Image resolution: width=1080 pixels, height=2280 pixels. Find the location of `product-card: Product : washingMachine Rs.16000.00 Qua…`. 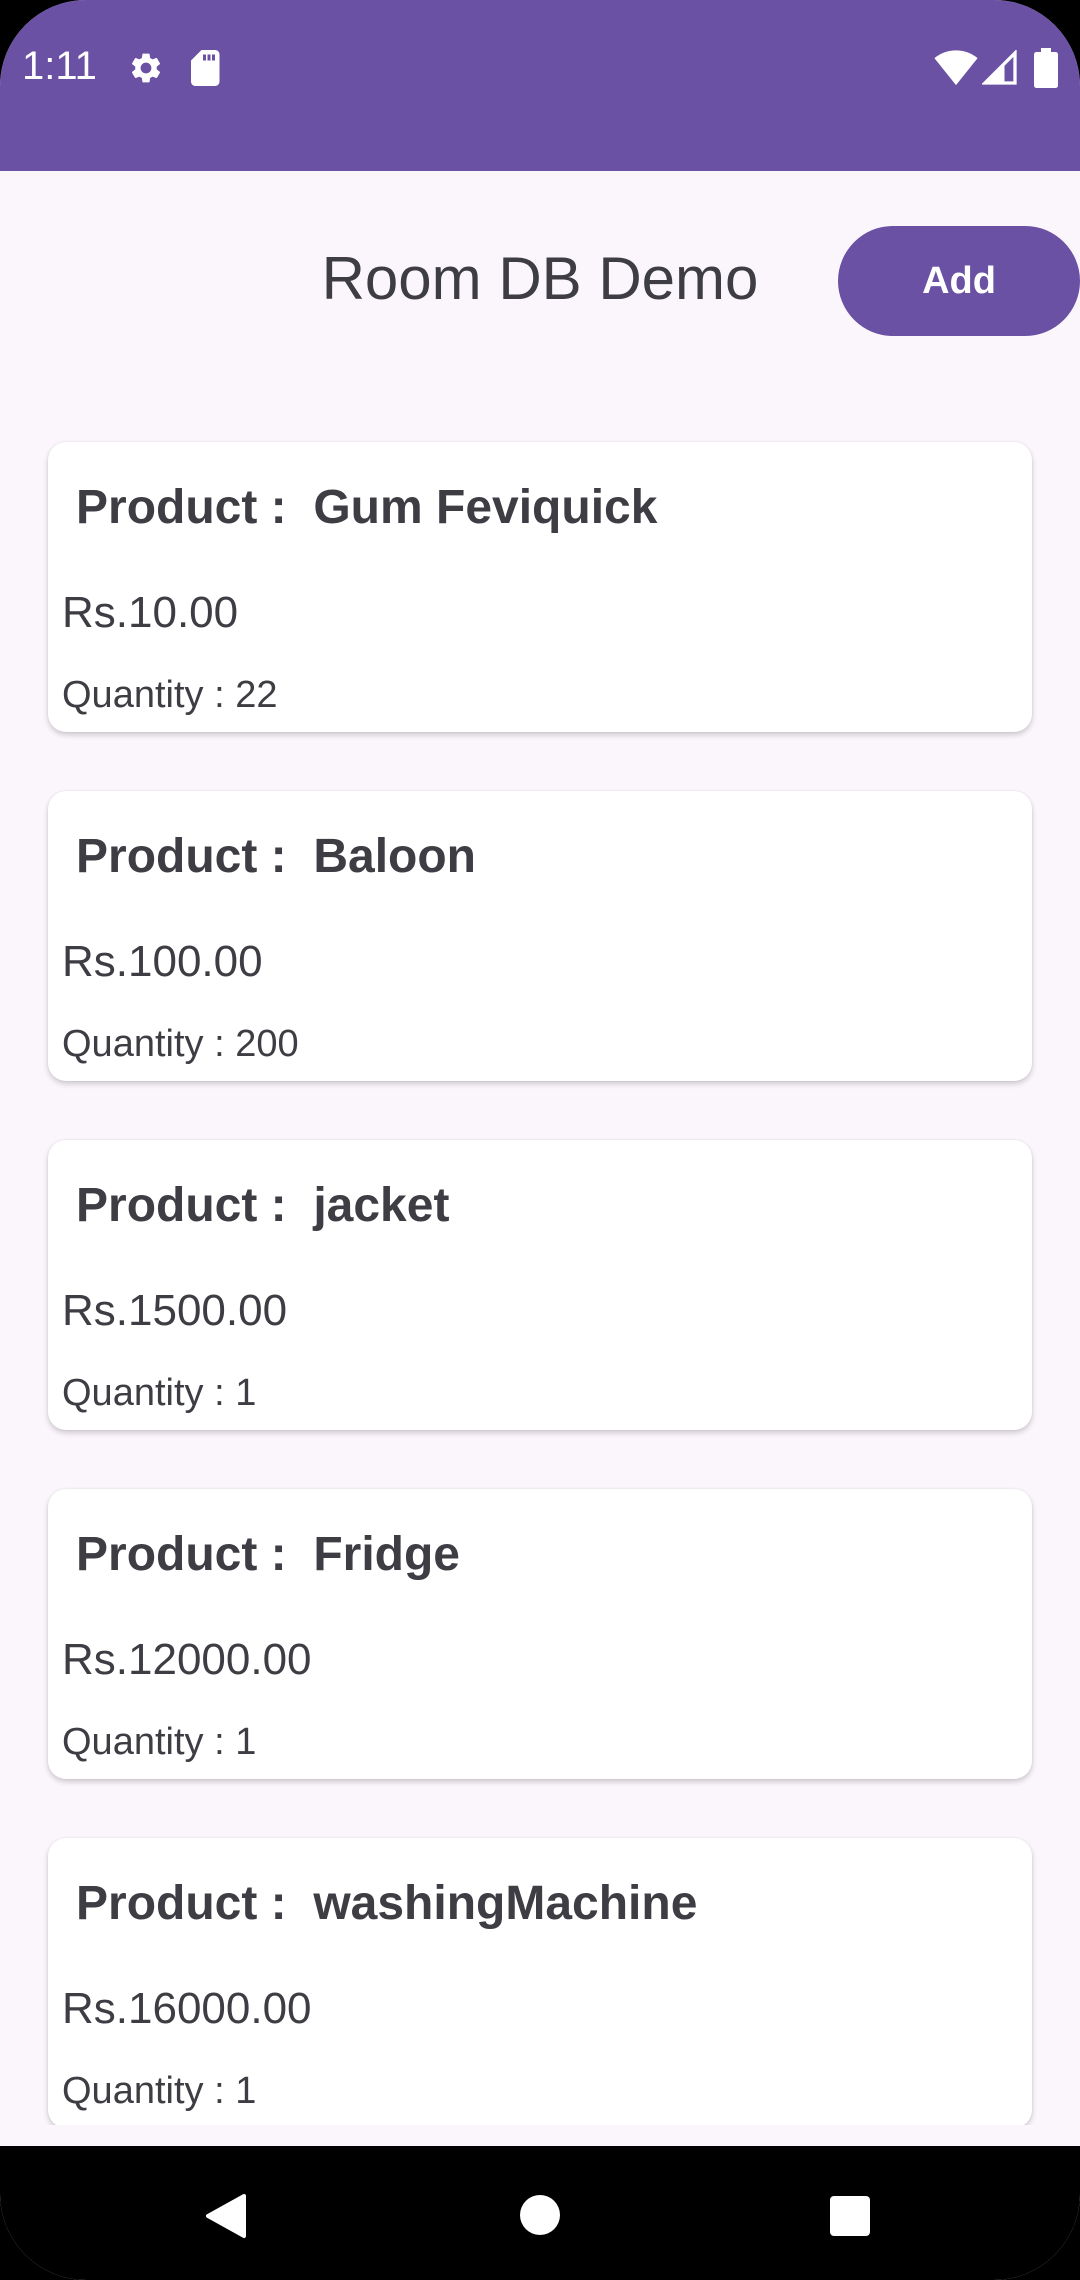

product-card: Product : washingMachine Rs.16000.00 Qua… is located at coordinates (540, 1981).